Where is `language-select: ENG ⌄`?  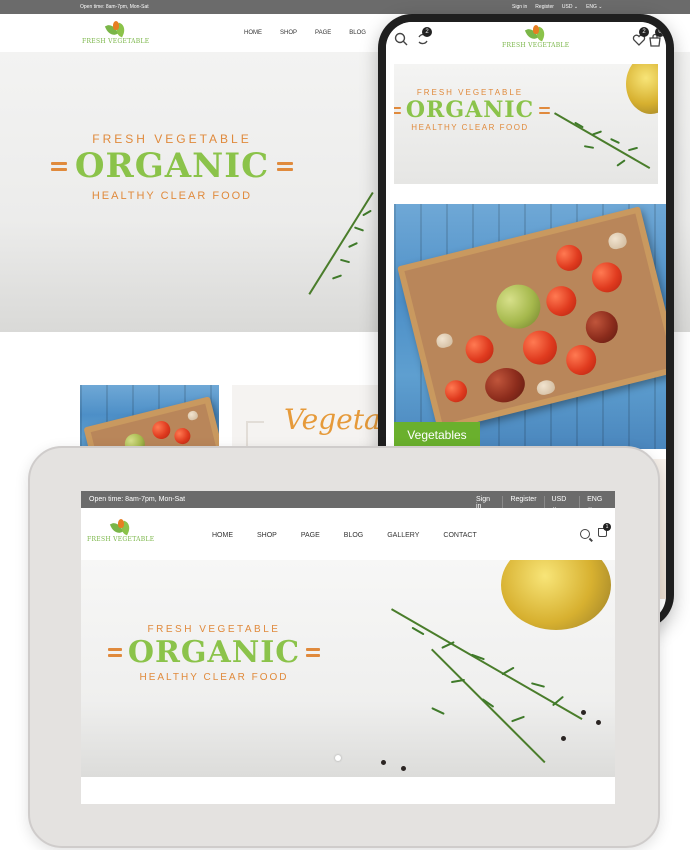 language-select: ENG ⌄ is located at coordinates (594, 7).